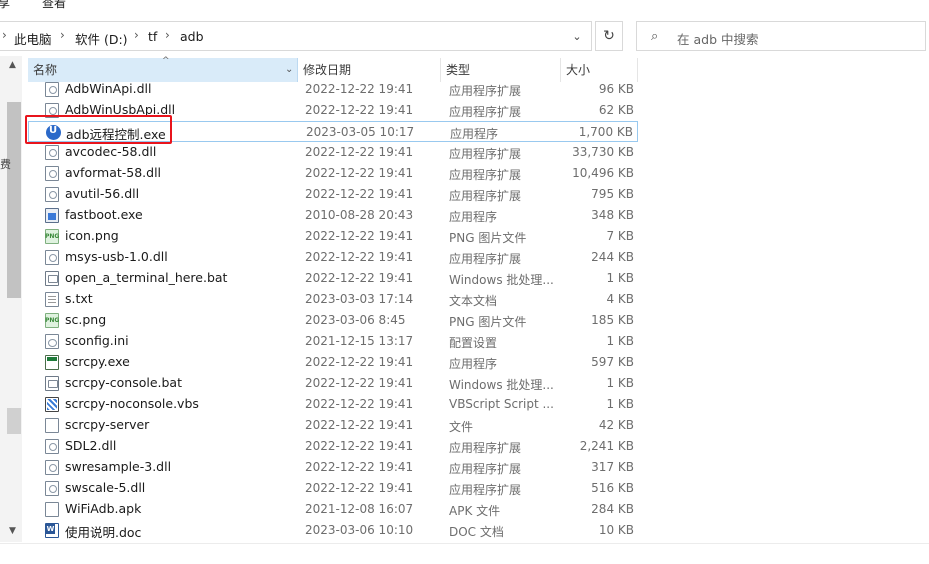  Describe the element at coordinates (52, 320) in the screenshot. I see `png-file-icon` at that location.